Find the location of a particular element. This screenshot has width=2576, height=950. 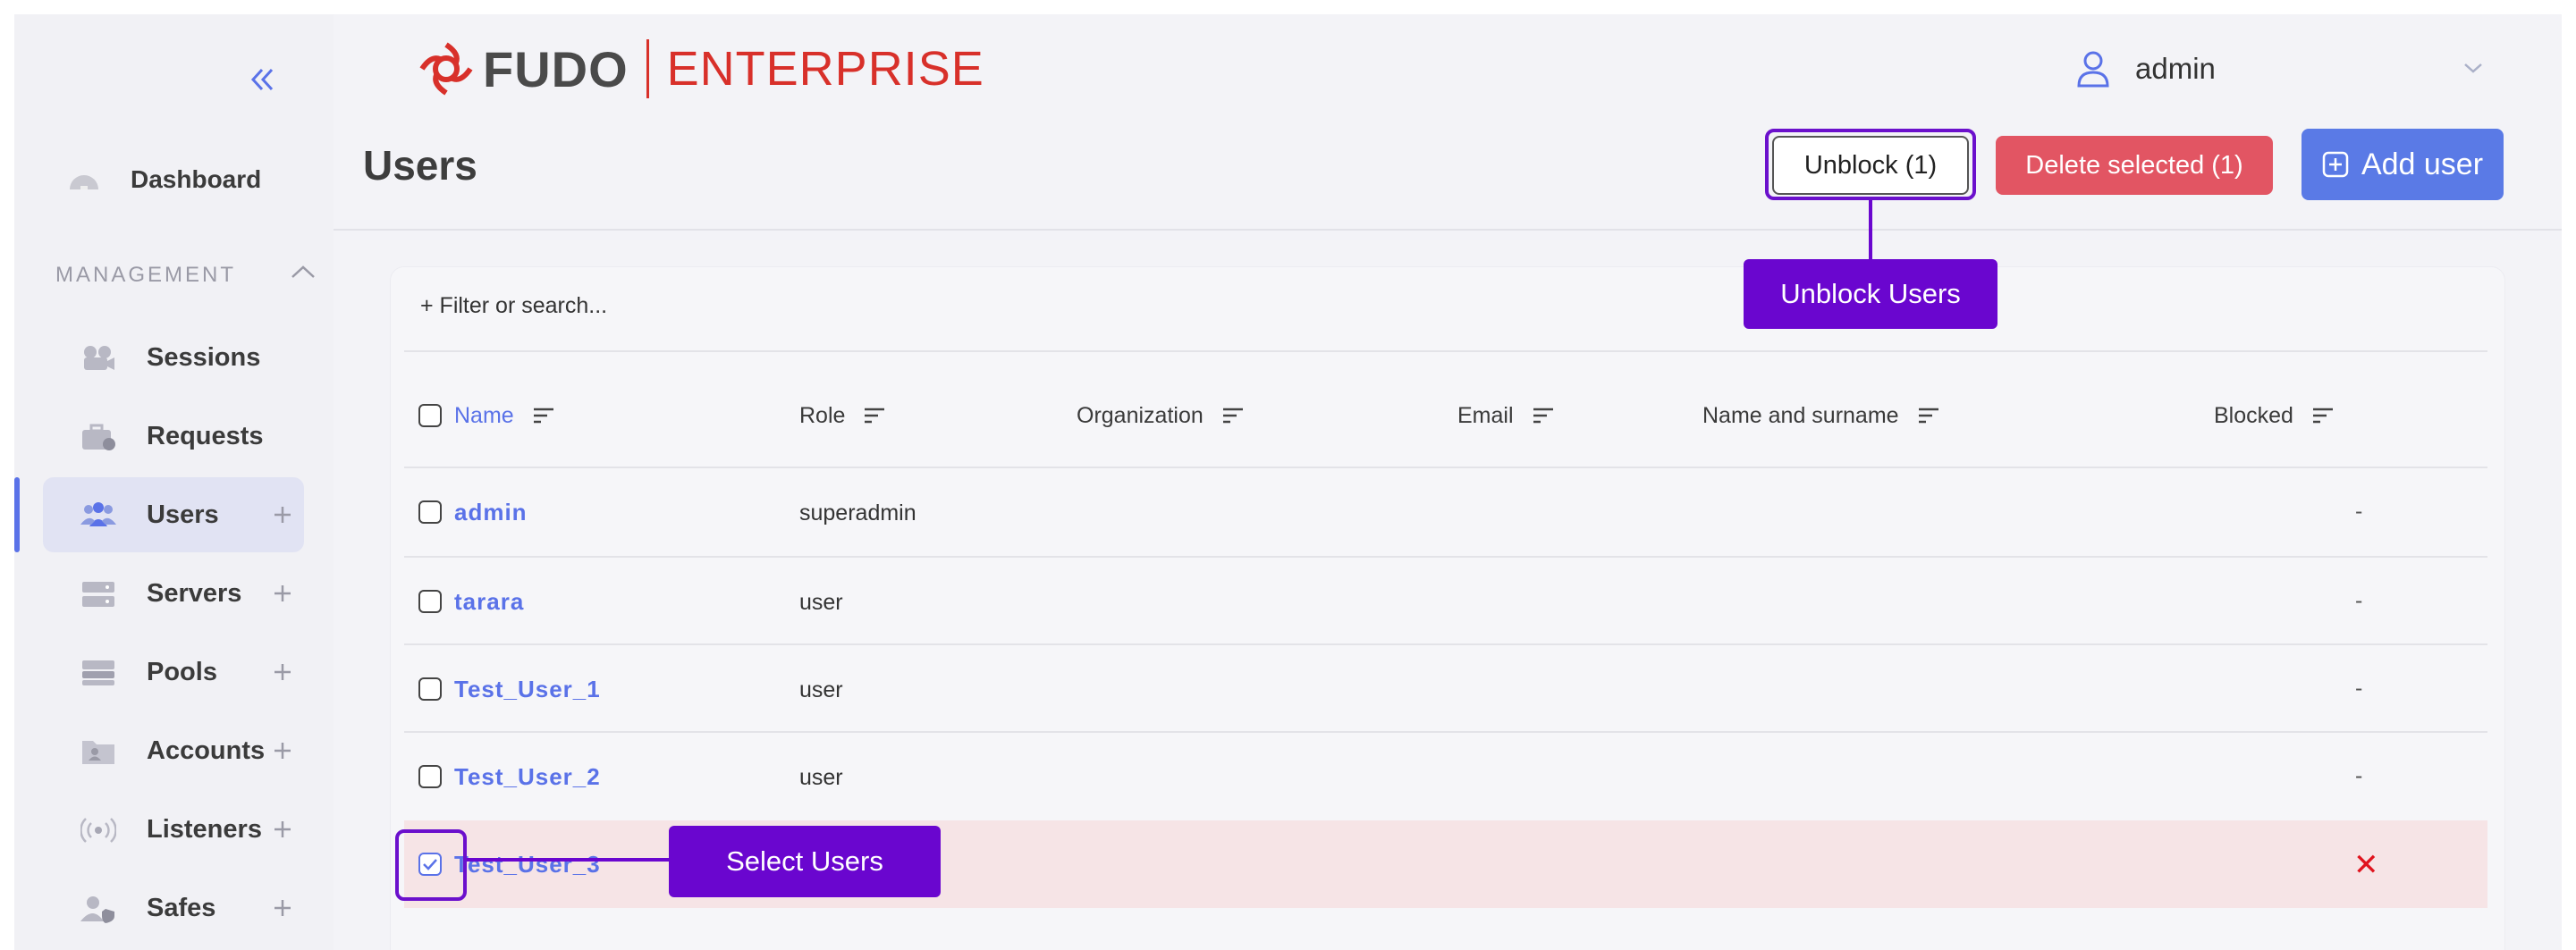

add-pool-icon is located at coordinates (282, 672).